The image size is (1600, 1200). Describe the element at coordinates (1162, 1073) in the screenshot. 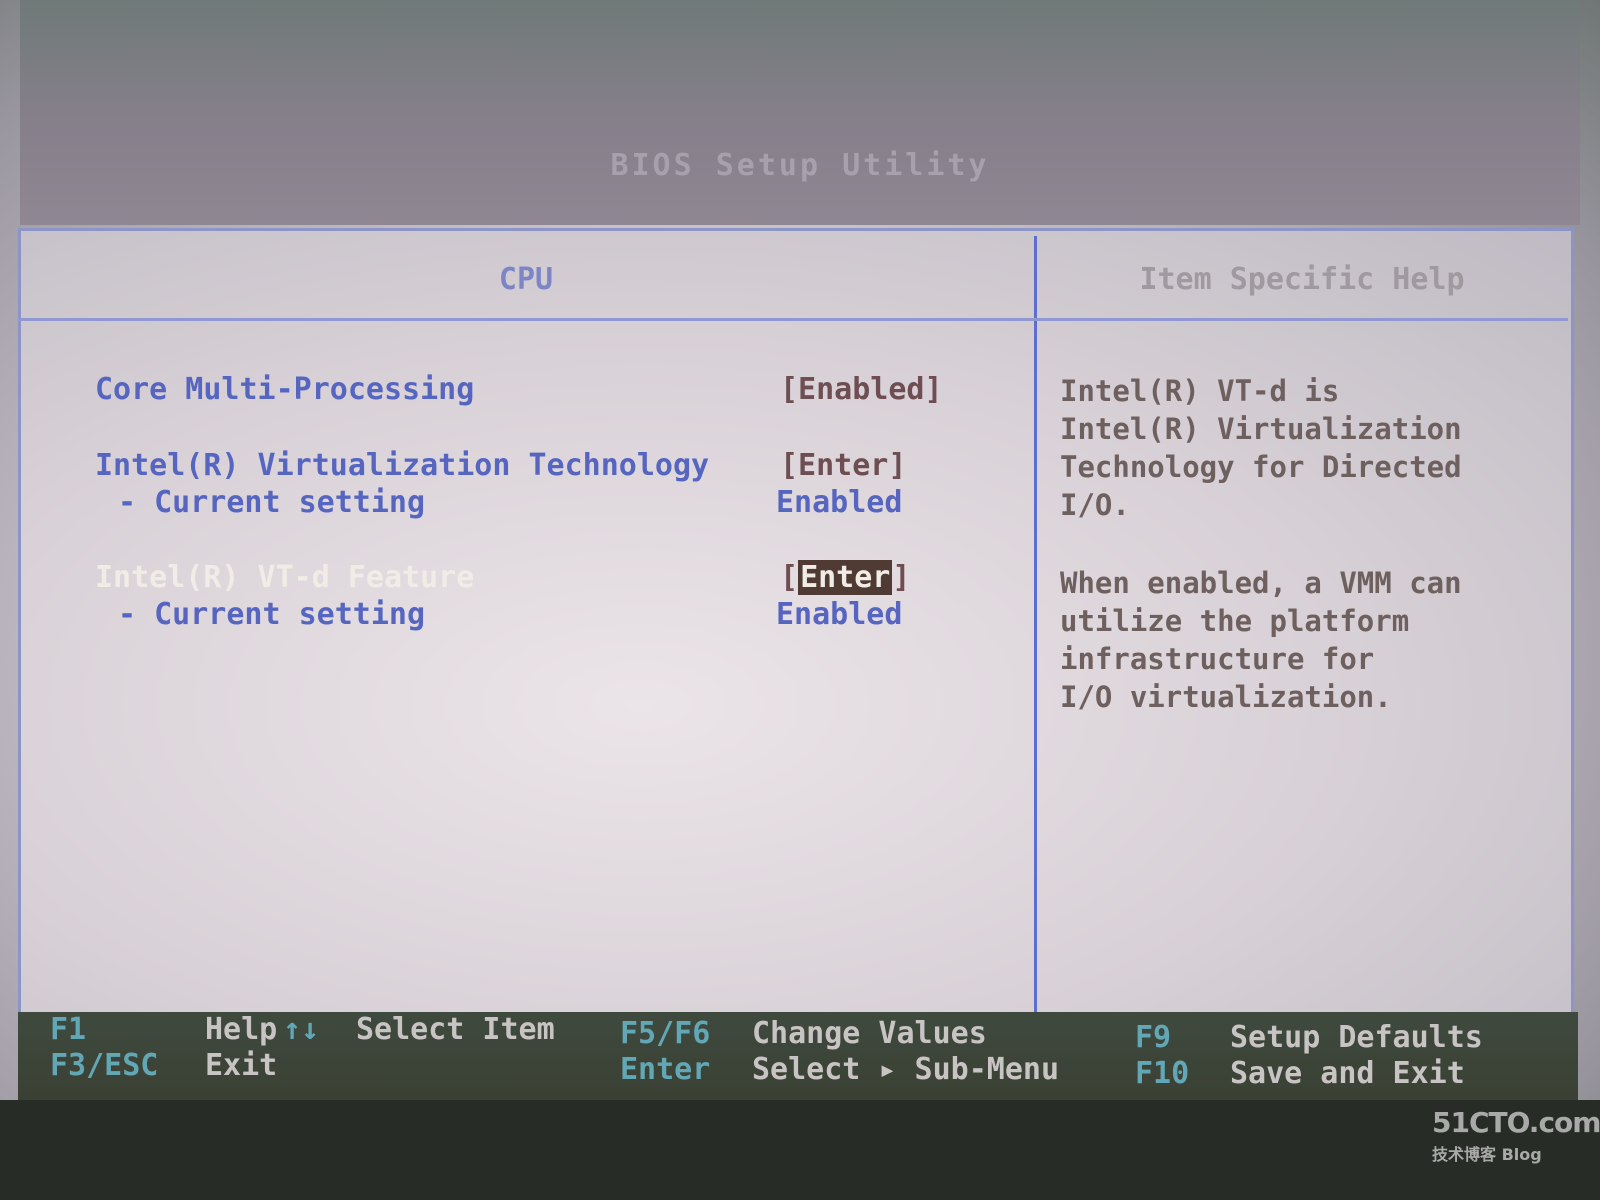

I see `key-f10: F10` at that location.